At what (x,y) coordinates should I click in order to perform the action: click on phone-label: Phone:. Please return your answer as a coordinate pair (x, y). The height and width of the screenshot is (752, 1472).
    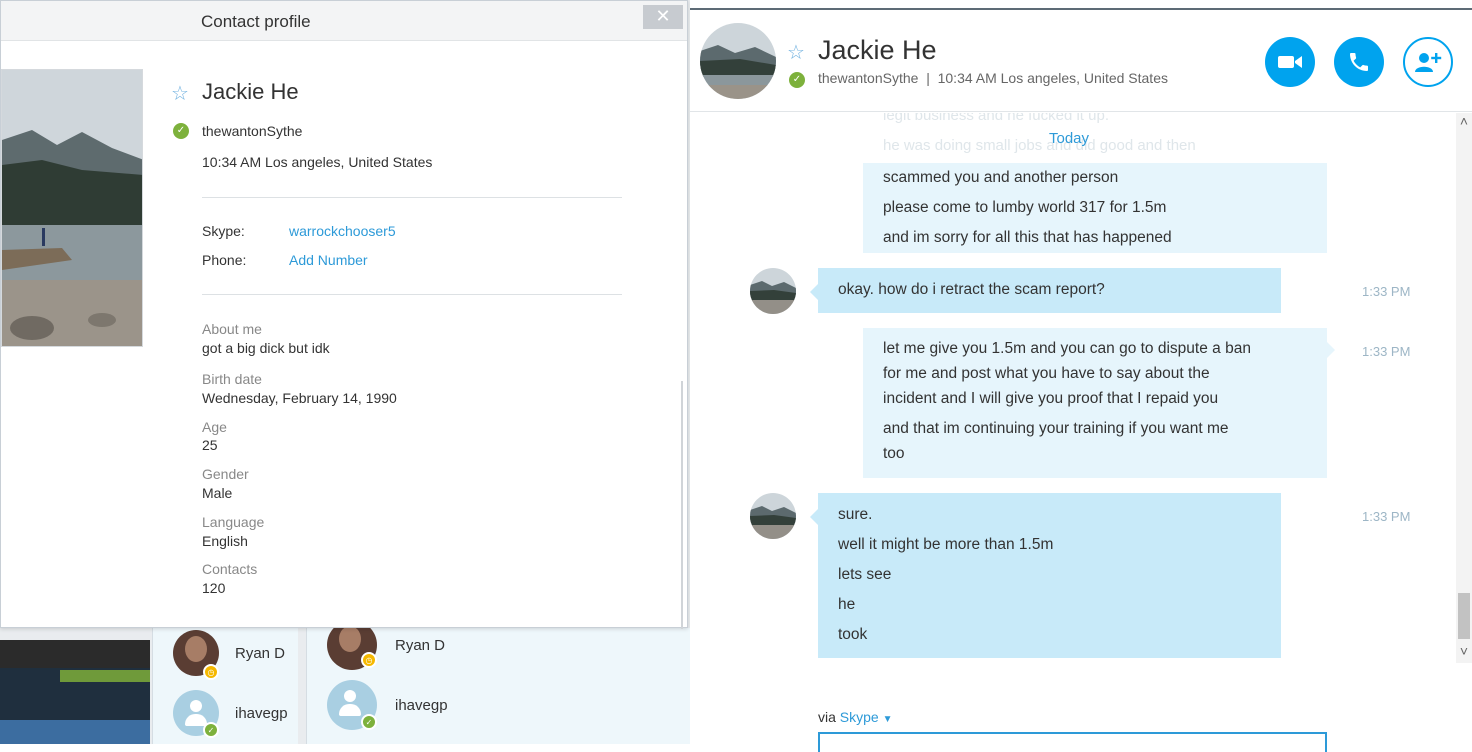
    Looking at the image, I should click on (224, 260).